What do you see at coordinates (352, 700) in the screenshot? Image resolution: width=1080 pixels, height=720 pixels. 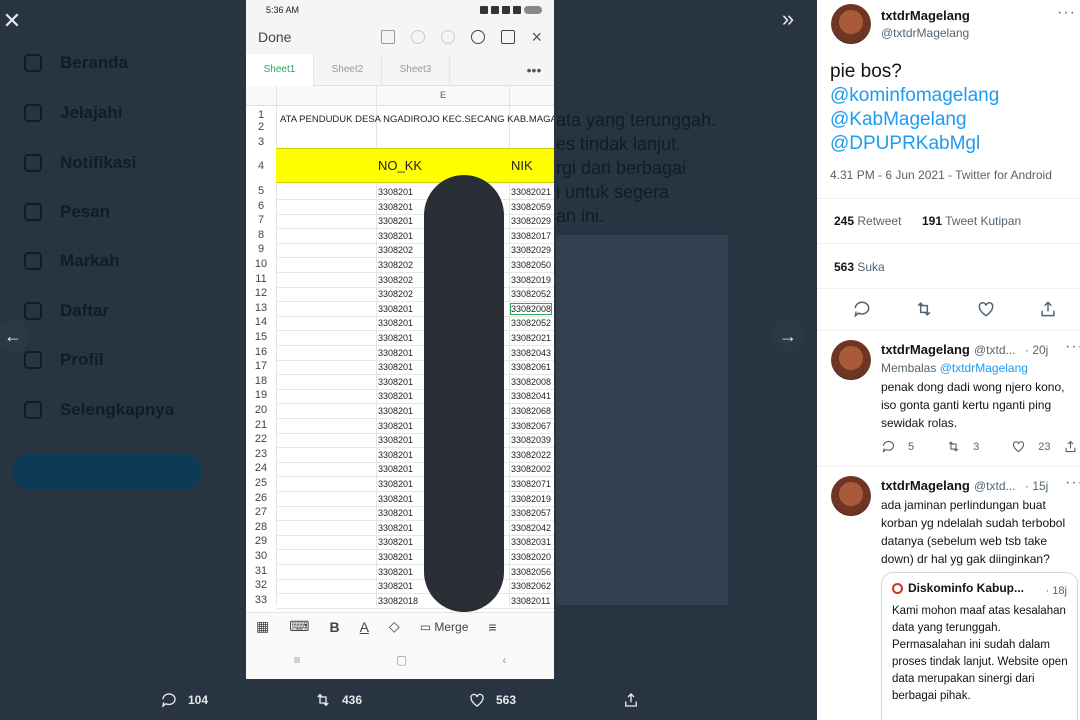 I see `retweet-count: 436` at bounding box center [352, 700].